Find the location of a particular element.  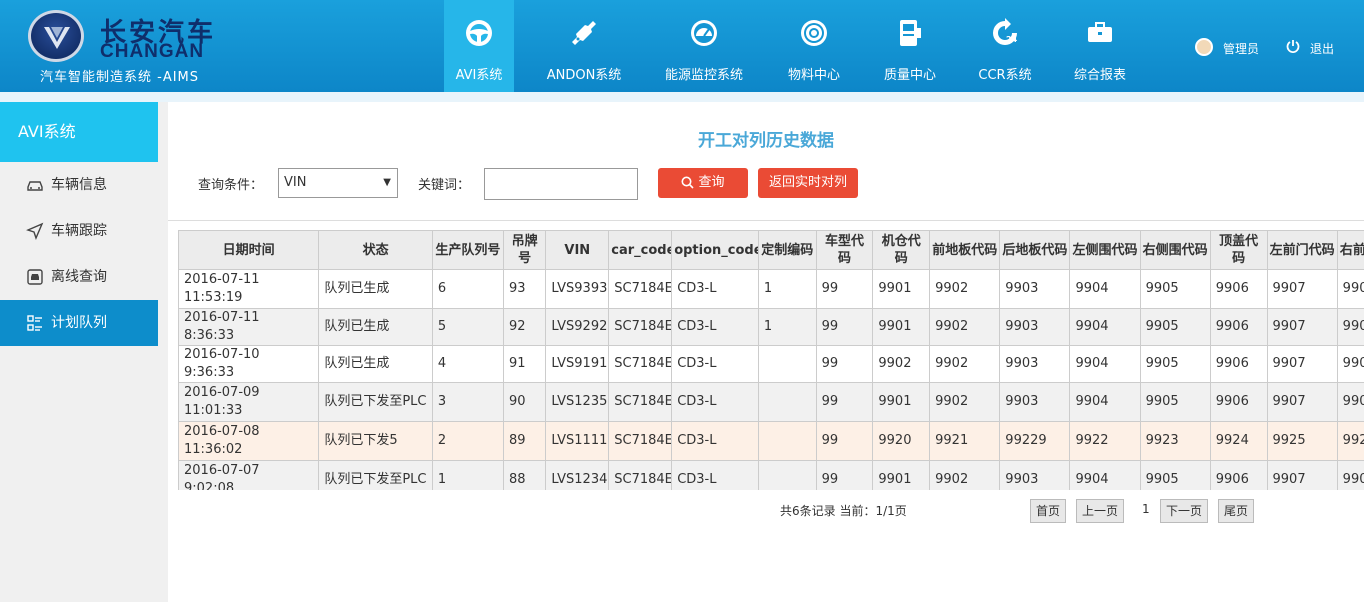

table-cell: 2016-07-10 9:36:33 is located at coordinates (249, 364).